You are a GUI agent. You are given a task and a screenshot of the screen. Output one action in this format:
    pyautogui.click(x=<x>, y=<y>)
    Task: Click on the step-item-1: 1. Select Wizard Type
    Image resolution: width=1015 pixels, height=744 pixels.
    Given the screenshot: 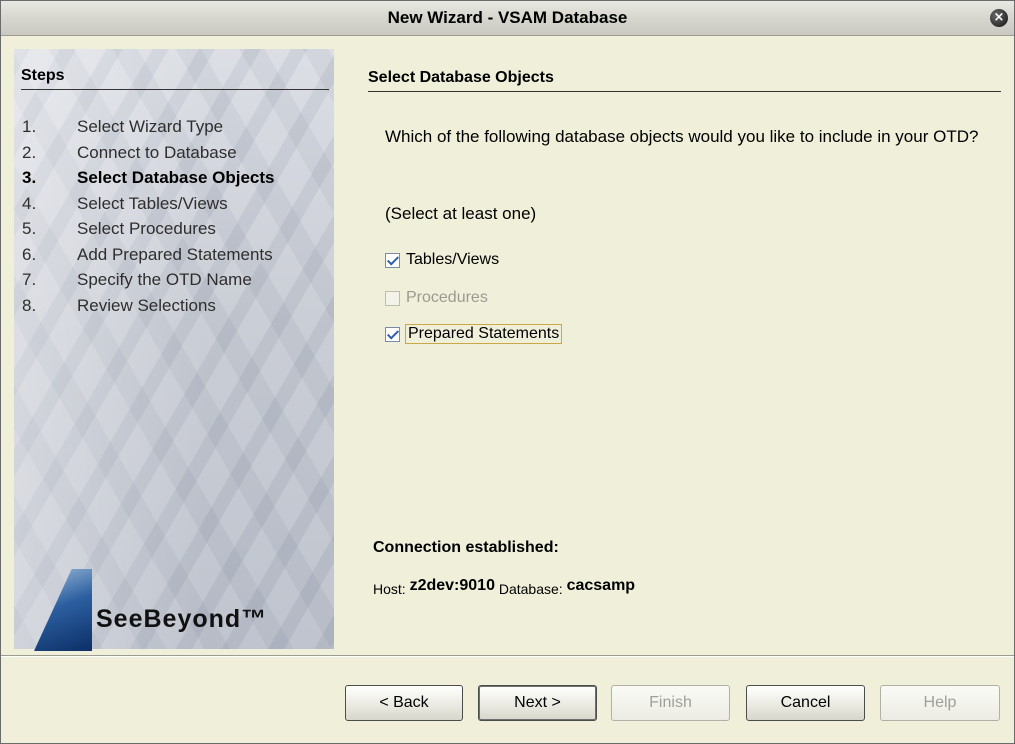 What is the action you would take?
    pyautogui.click(x=123, y=126)
    